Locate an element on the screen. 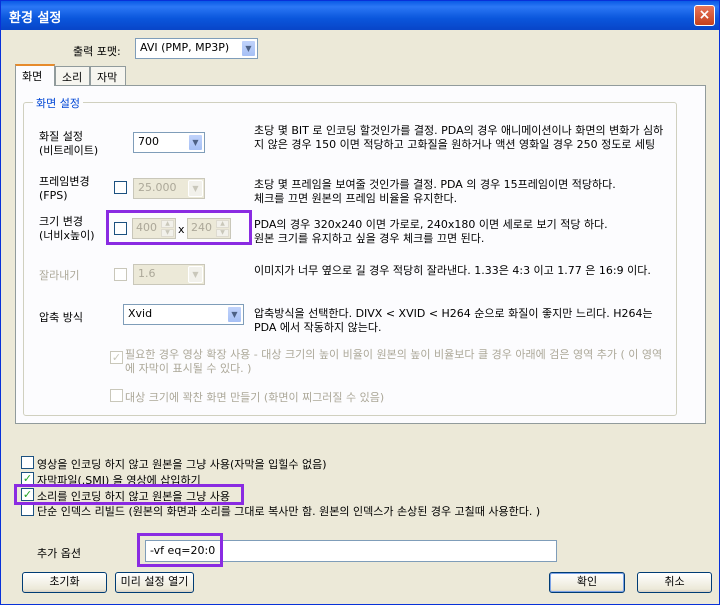 The width and height of the screenshot is (720, 605). tab-screen: 화면 is located at coordinates (35, 75).